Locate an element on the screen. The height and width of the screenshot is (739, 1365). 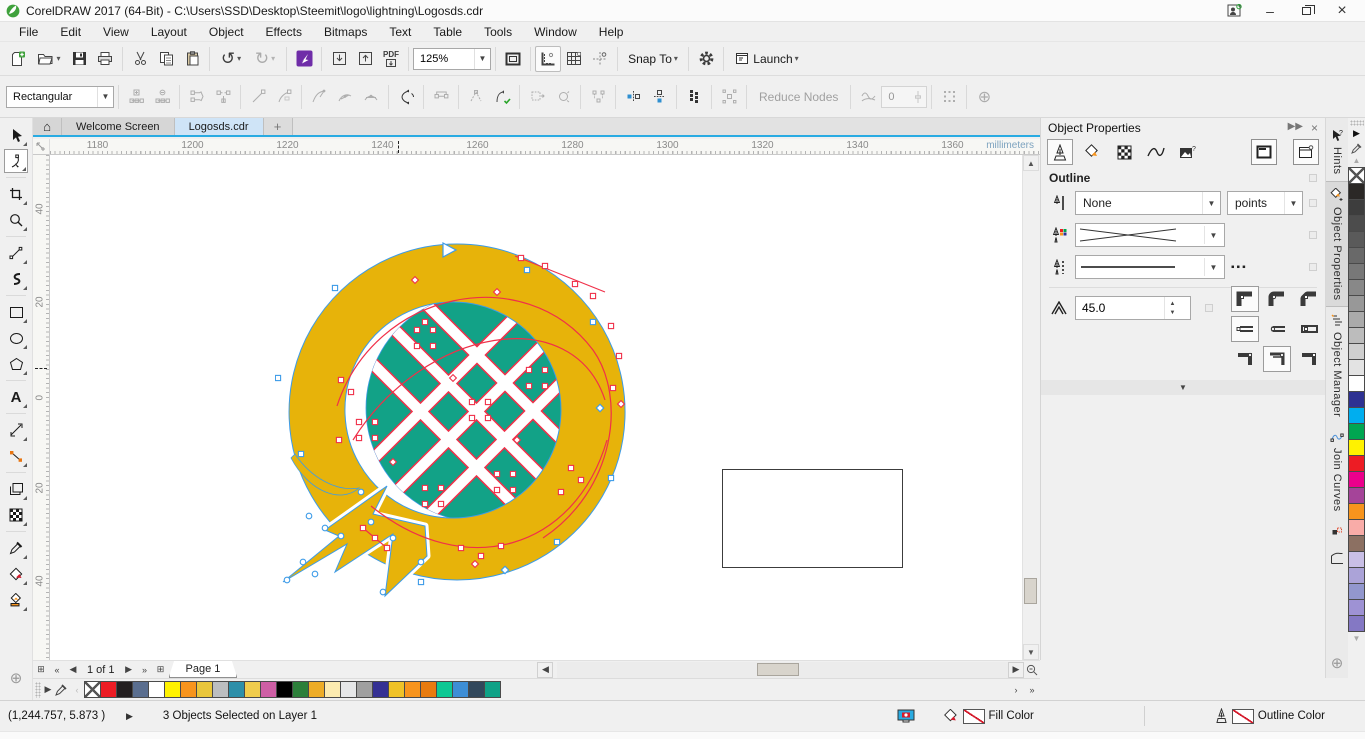
menu-item: Text is located at coordinates (400, 32).